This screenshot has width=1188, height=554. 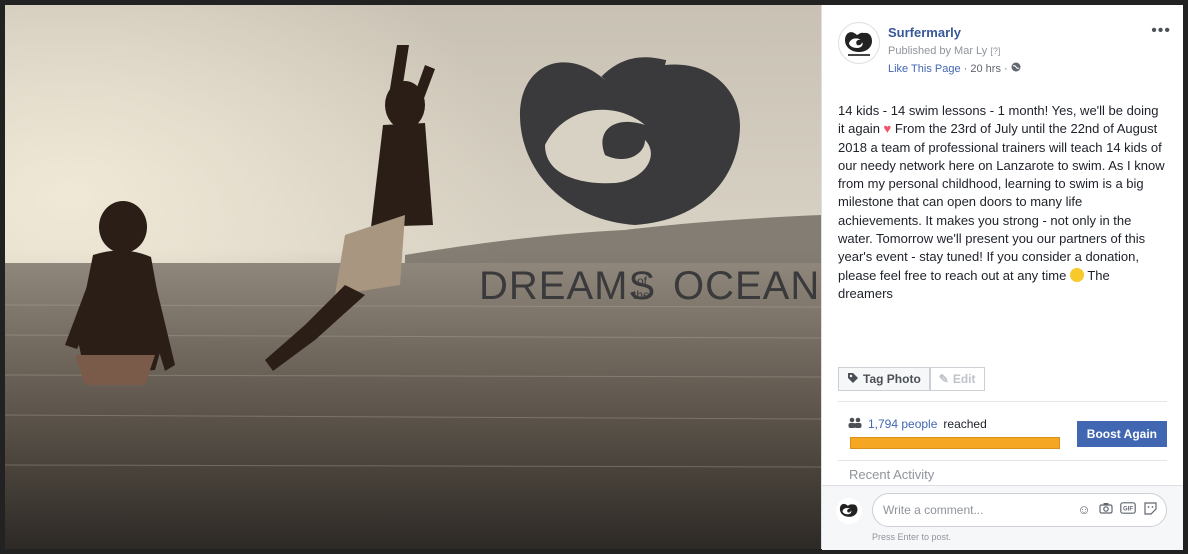 What do you see at coordinates (985, 69) in the screenshot?
I see `post-time: 20 hrs` at bounding box center [985, 69].